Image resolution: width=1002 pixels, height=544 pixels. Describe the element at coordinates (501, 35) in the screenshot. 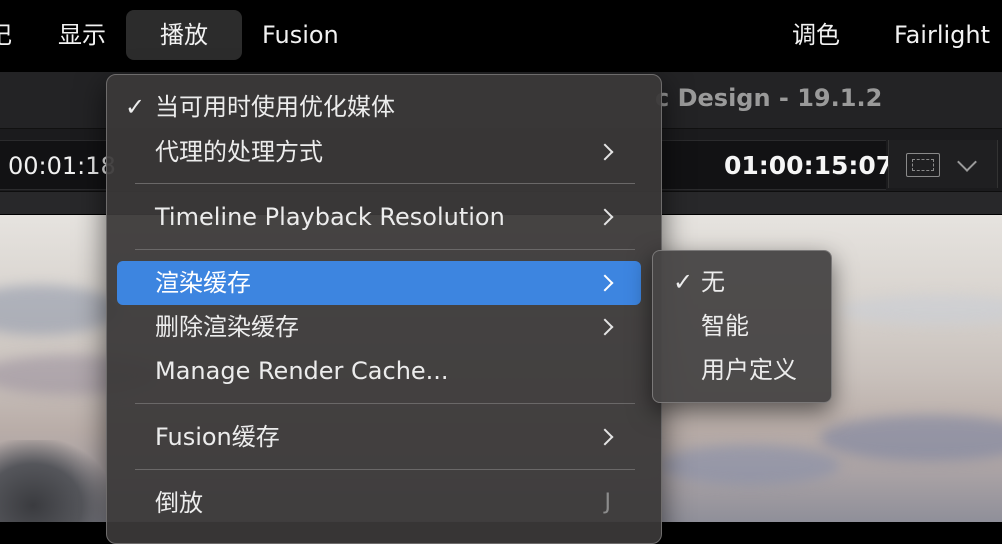

I see `menu-bar: 记 显示 播放 Fusion 调色 Fairlight` at that location.